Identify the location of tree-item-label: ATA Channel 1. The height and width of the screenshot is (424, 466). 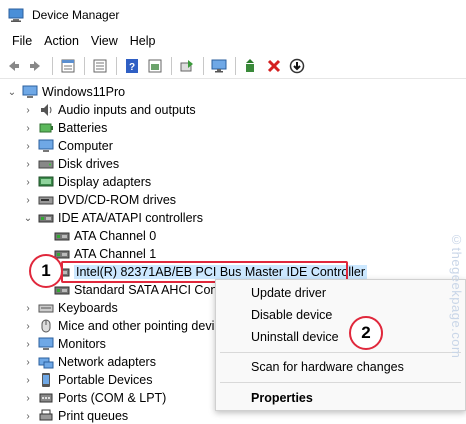
(115, 254).